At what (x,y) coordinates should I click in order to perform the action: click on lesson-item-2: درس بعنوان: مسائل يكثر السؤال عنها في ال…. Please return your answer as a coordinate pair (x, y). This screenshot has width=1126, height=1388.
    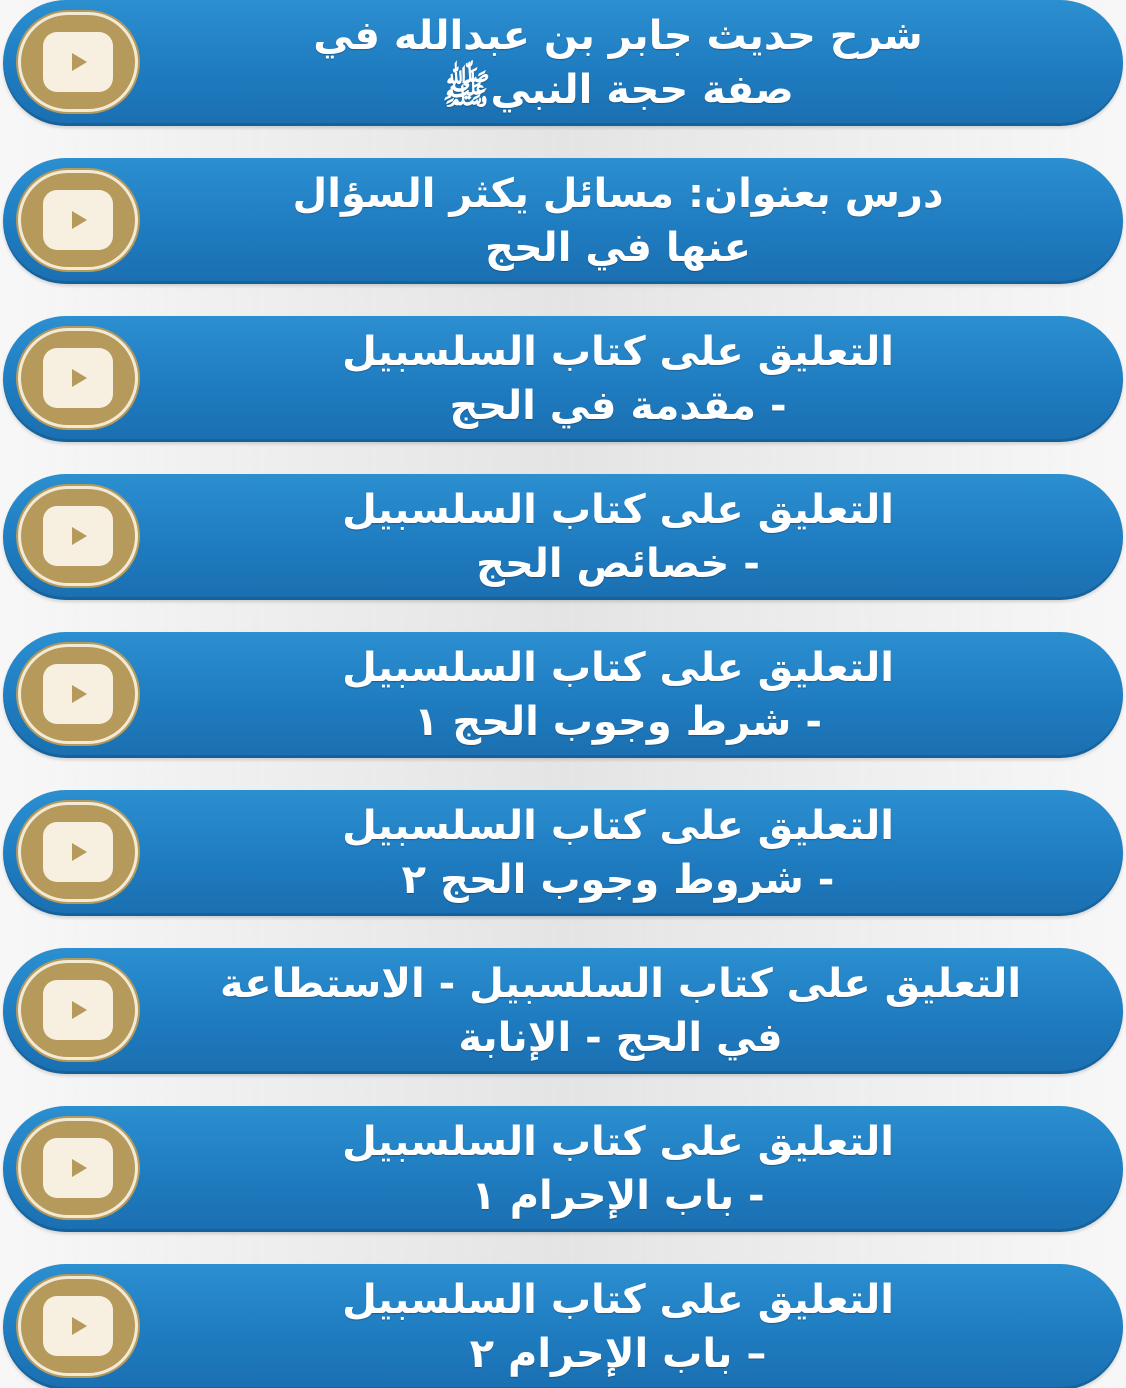
    Looking at the image, I should click on (563, 221).